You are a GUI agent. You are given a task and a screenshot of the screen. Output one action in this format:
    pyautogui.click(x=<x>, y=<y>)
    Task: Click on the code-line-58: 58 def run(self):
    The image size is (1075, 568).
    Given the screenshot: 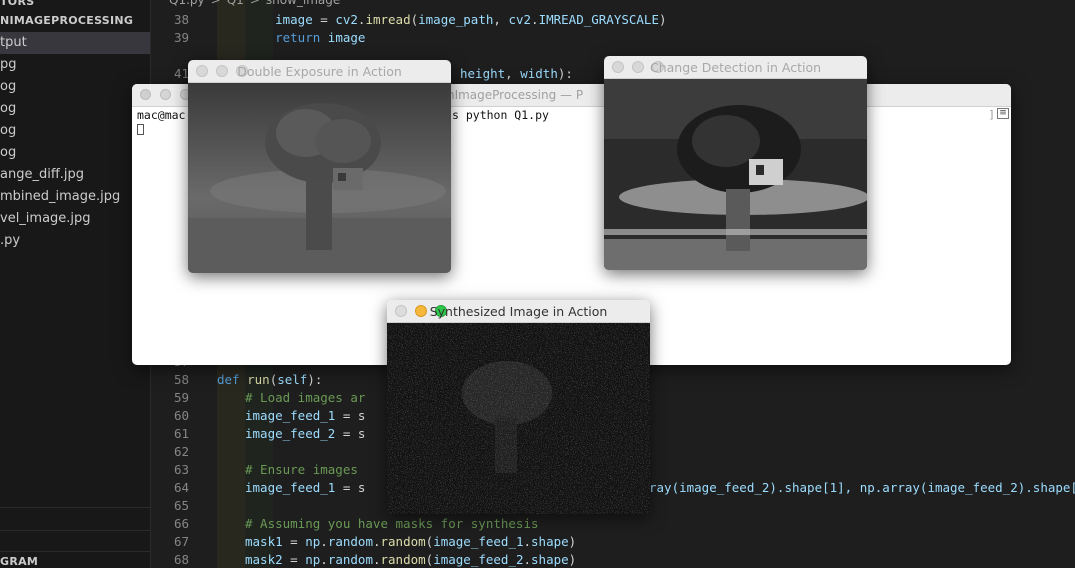 What is the action you would take?
    pyautogui.click(x=236, y=380)
    